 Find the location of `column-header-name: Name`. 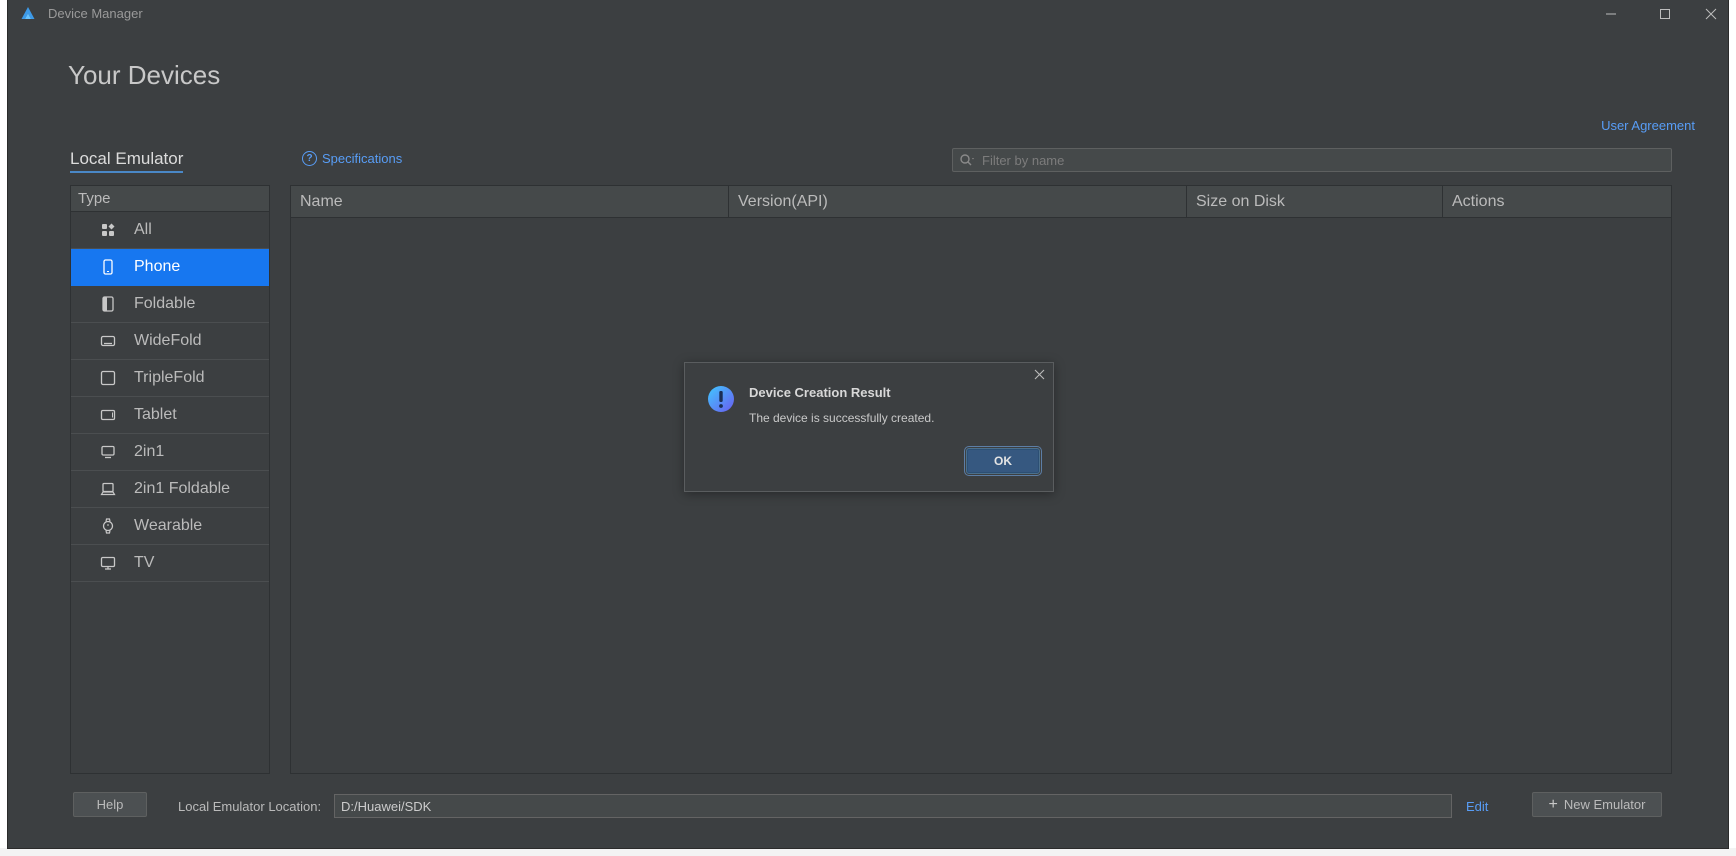

column-header-name: Name is located at coordinates (510, 201).